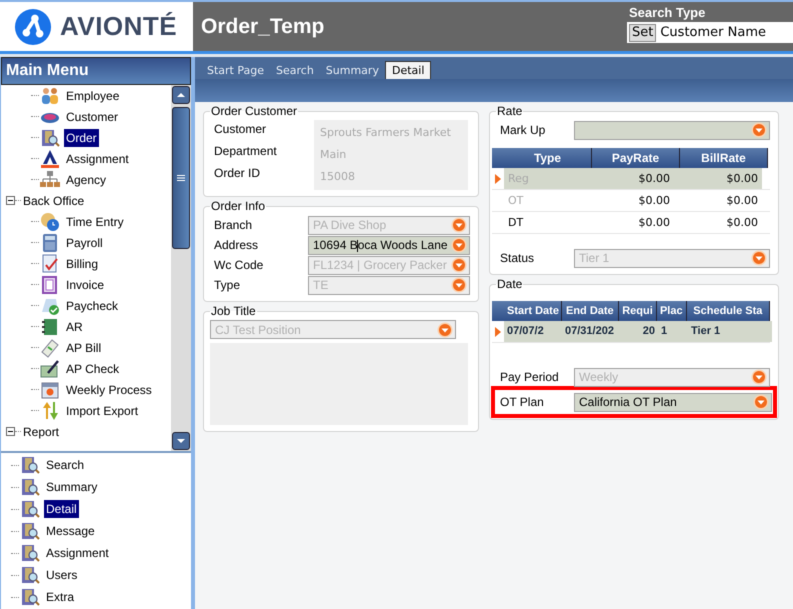  Describe the element at coordinates (238, 206) in the screenshot. I see `group-title: Order Info` at that location.